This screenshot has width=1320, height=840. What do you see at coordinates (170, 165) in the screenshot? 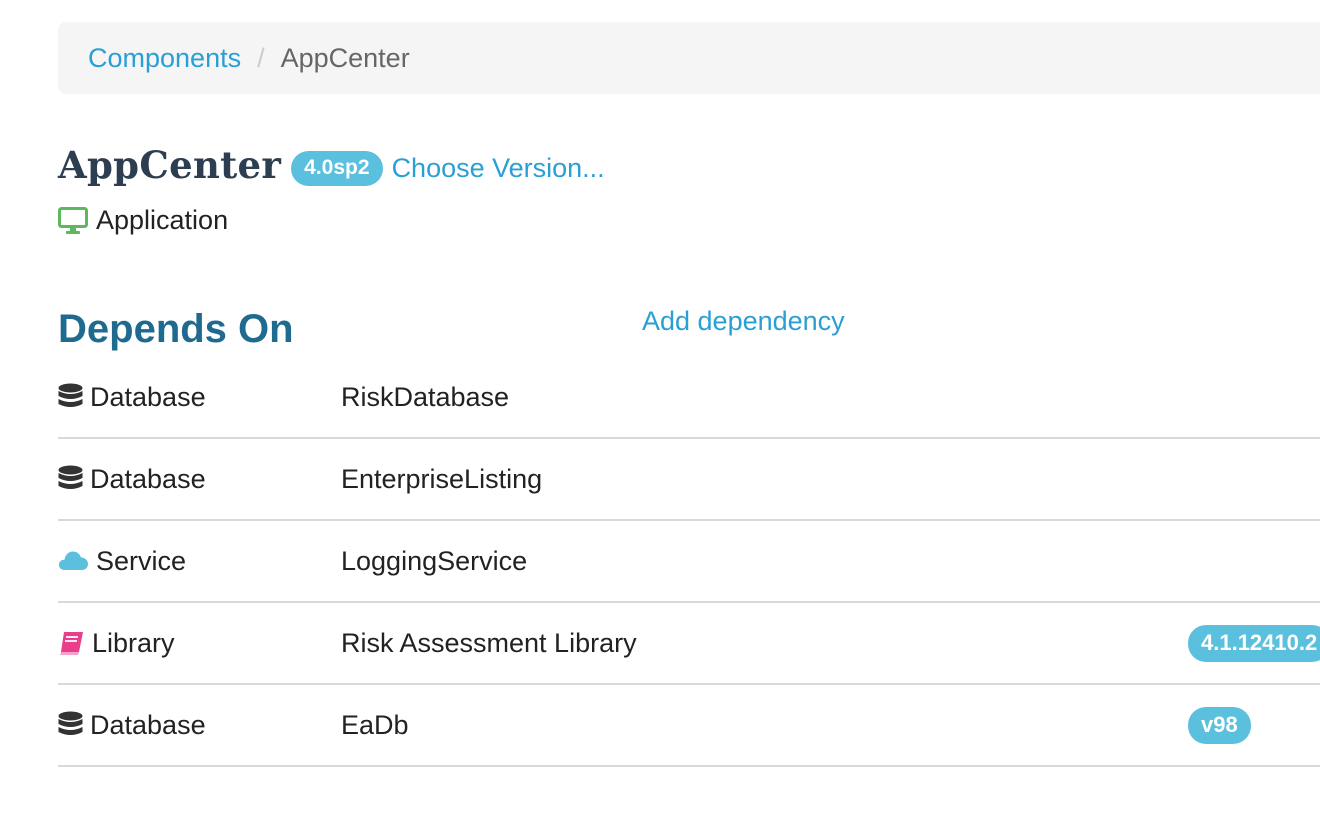
I see `page-title: AppCenter` at bounding box center [170, 165].